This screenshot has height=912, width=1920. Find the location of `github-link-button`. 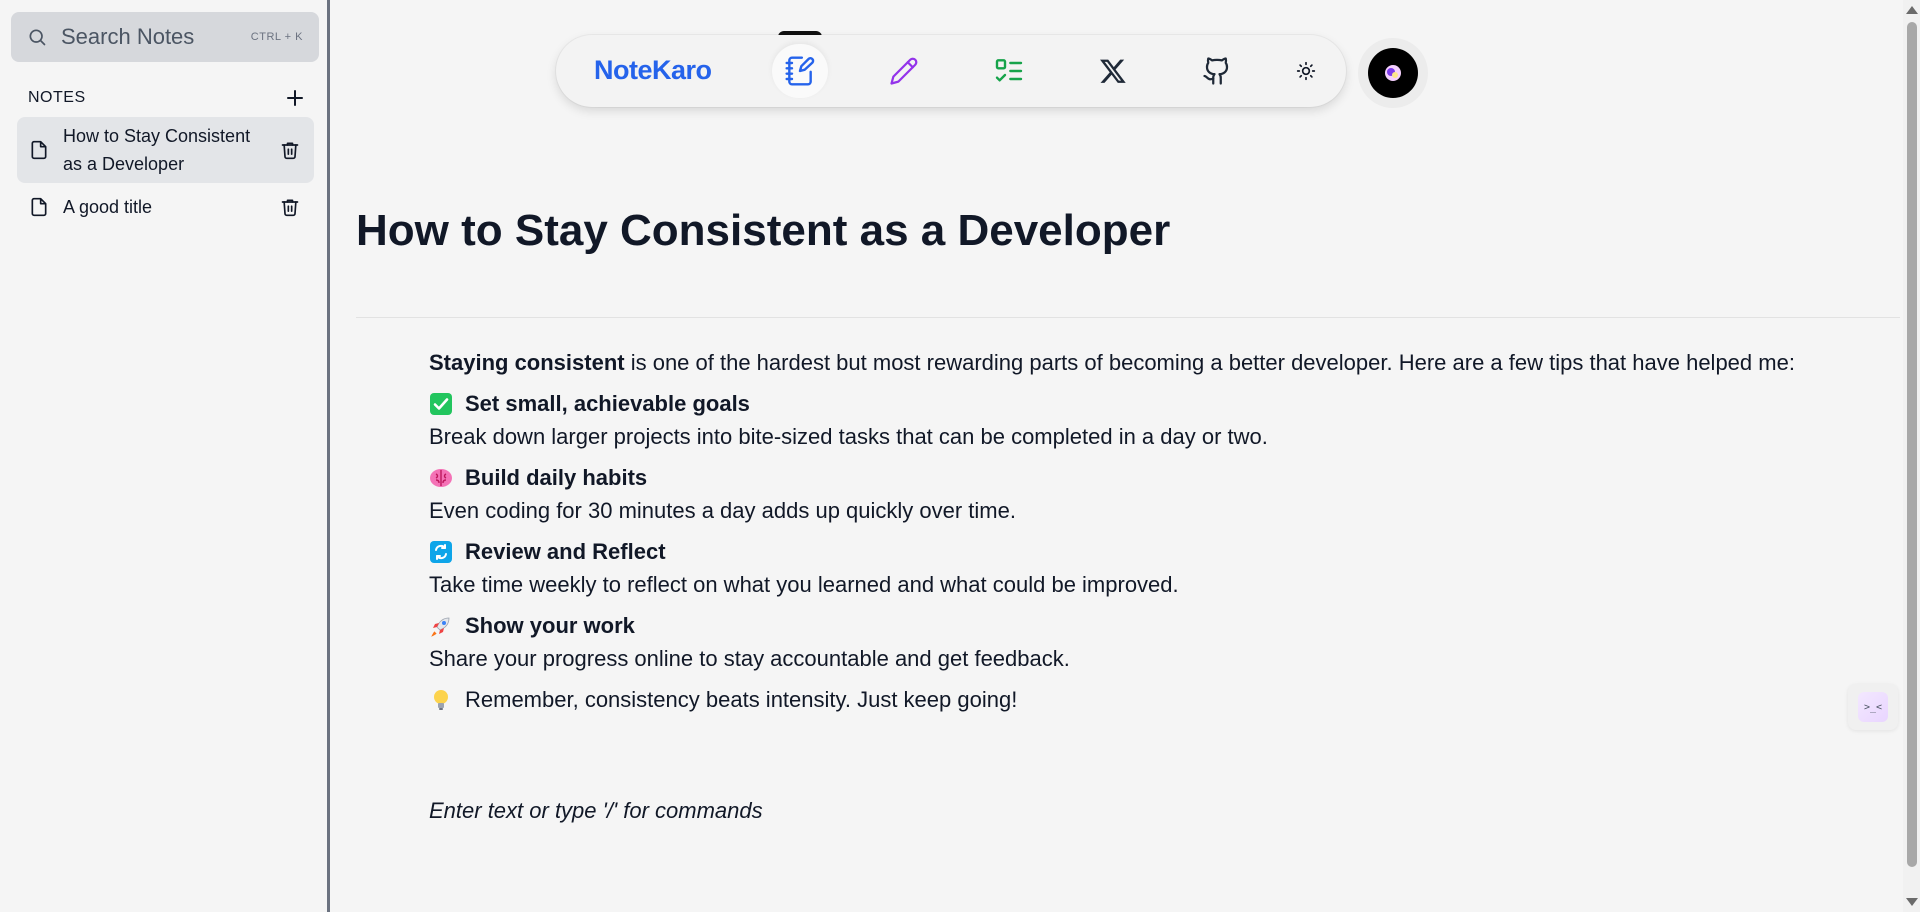

github-link-button is located at coordinates (1217, 71).